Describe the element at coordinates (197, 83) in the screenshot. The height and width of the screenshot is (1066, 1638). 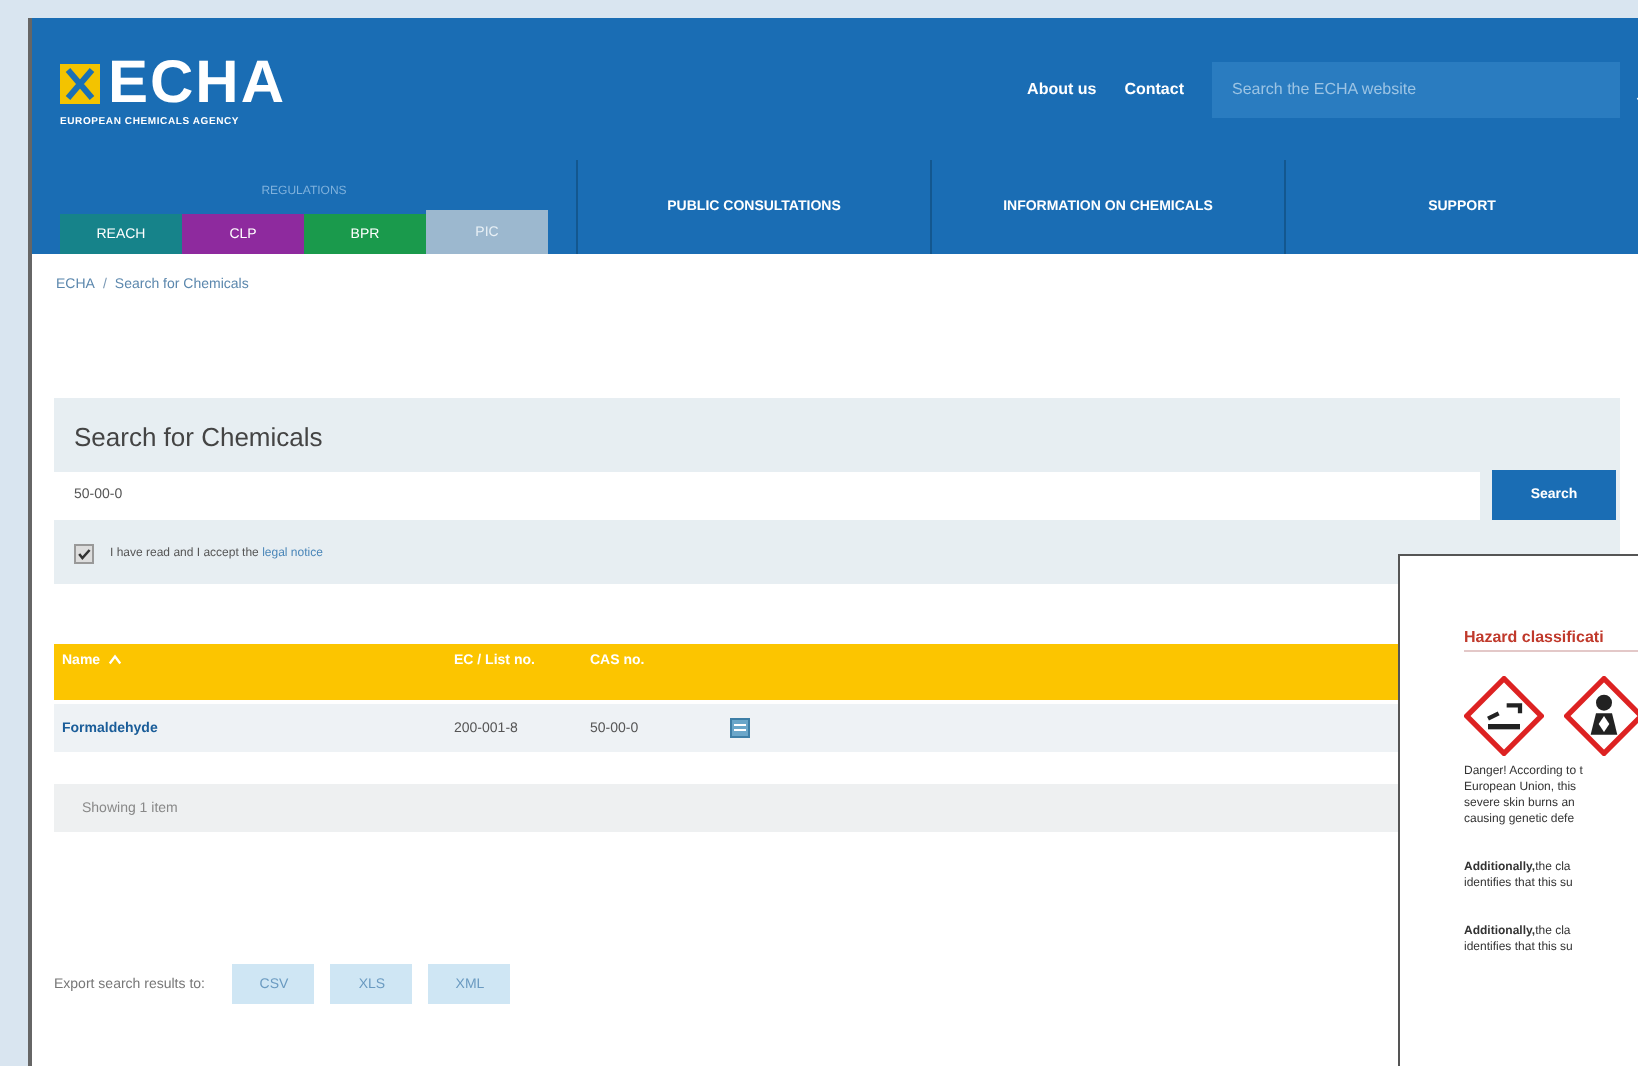
I see `logo-text: ECHA` at that location.